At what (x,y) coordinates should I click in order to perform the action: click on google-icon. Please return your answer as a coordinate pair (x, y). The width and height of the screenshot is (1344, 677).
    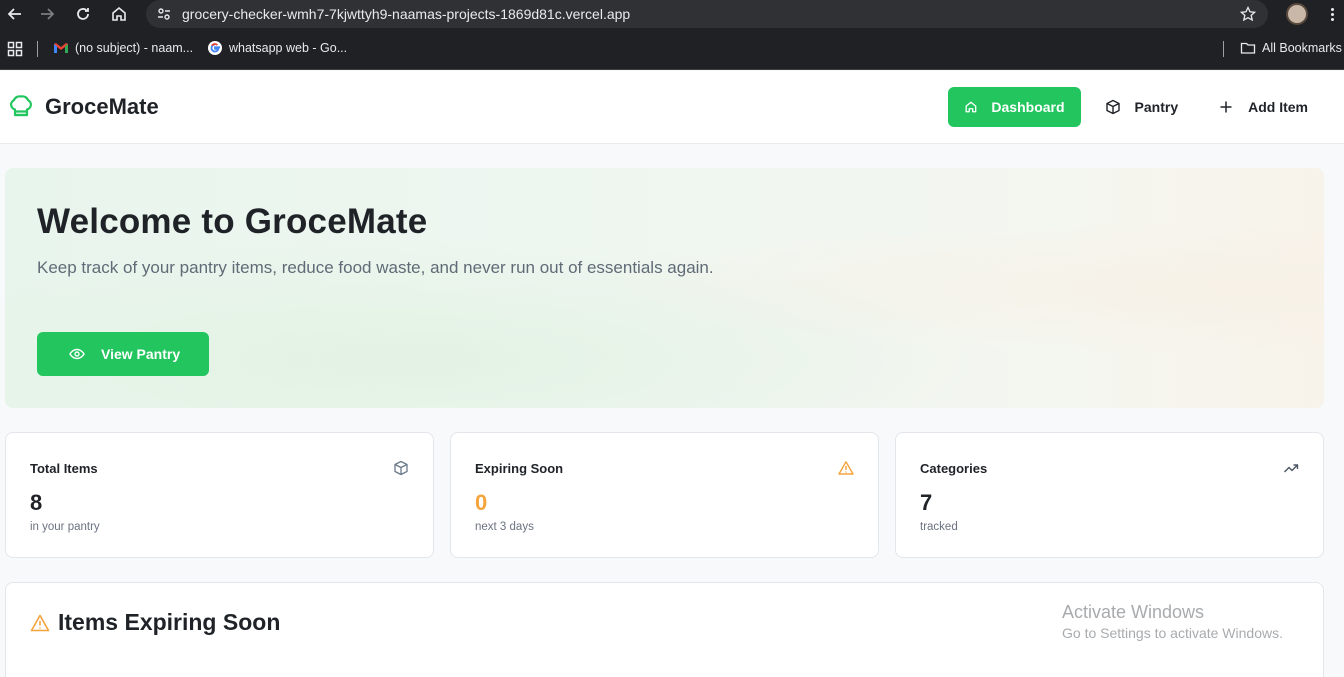
    Looking at the image, I should click on (215, 48).